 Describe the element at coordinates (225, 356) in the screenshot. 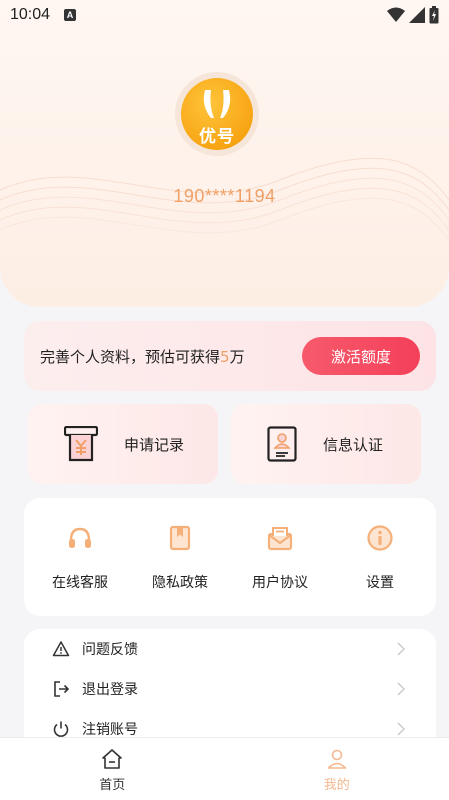

I see `promo-highlight: 5` at that location.